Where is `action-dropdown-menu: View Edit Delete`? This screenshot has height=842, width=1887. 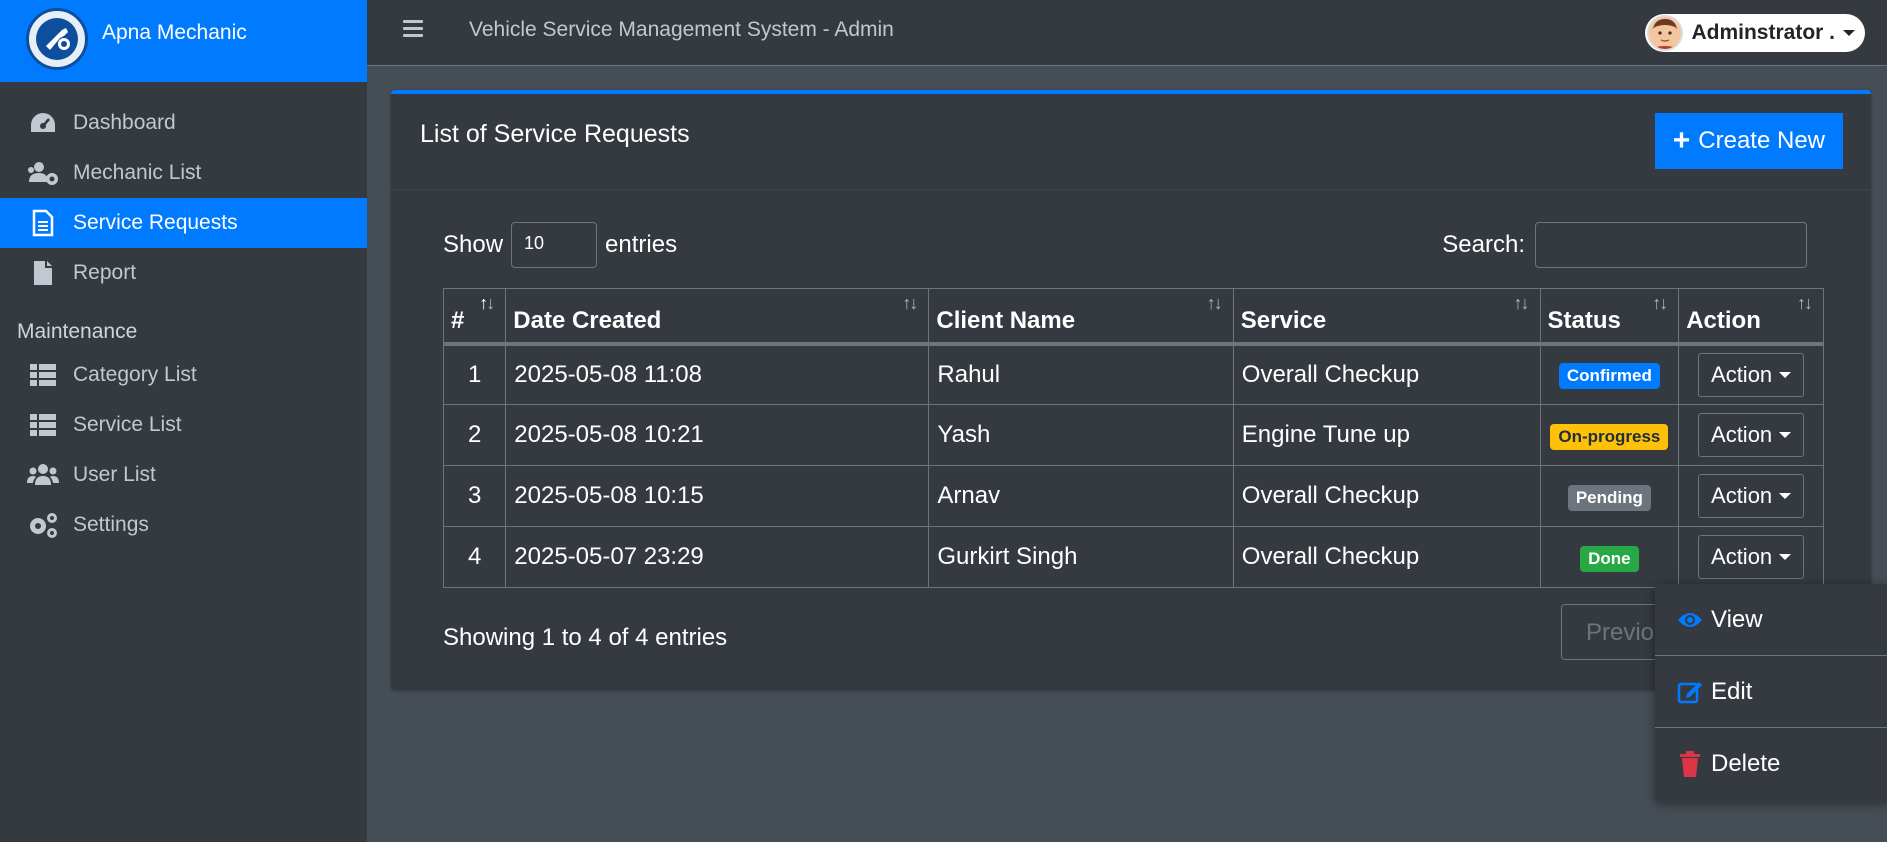 action-dropdown-menu: View Edit Delete is located at coordinates (1771, 693).